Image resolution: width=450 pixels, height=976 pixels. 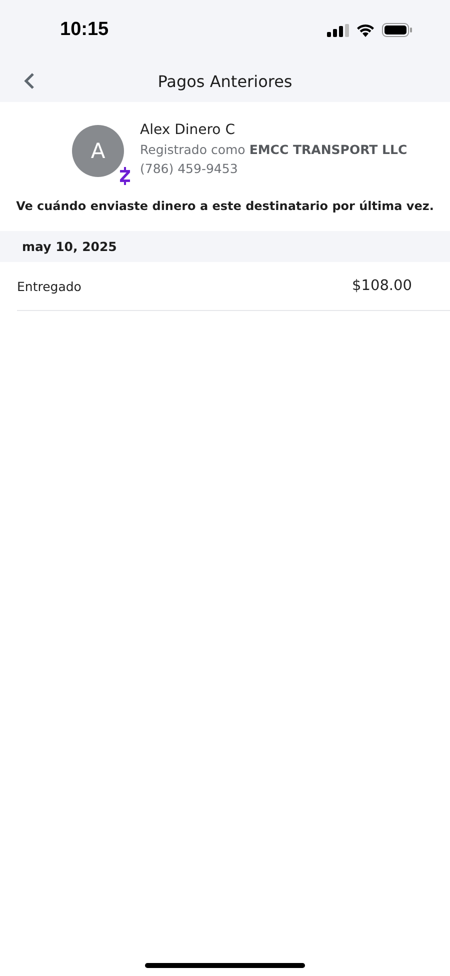 What do you see at coordinates (98, 151) in the screenshot?
I see `avatar: A` at bounding box center [98, 151].